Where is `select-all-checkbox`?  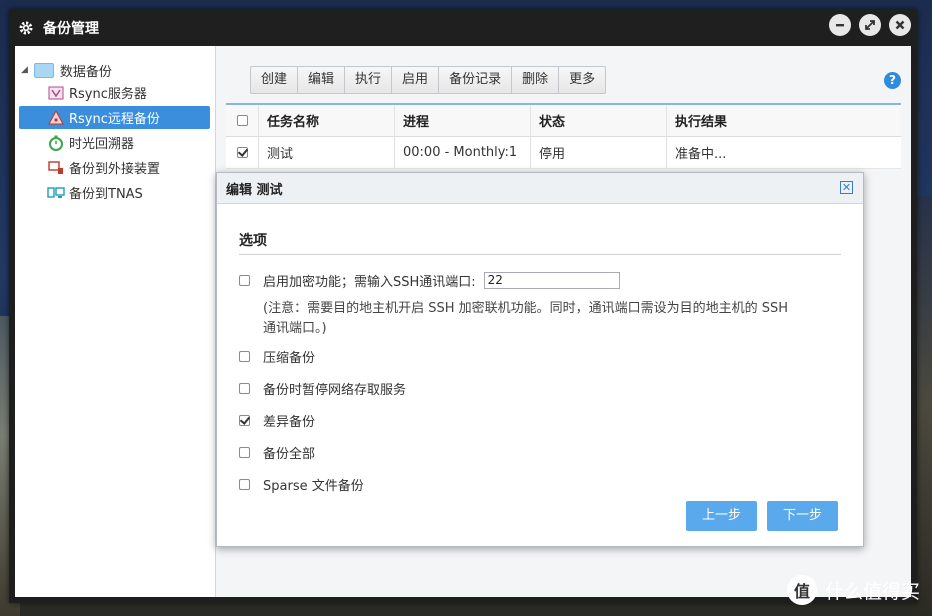 select-all-checkbox is located at coordinates (242, 120).